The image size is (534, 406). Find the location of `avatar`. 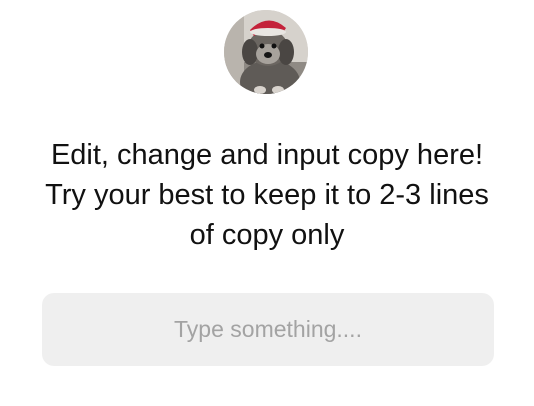

avatar is located at coordinates (266, 52).